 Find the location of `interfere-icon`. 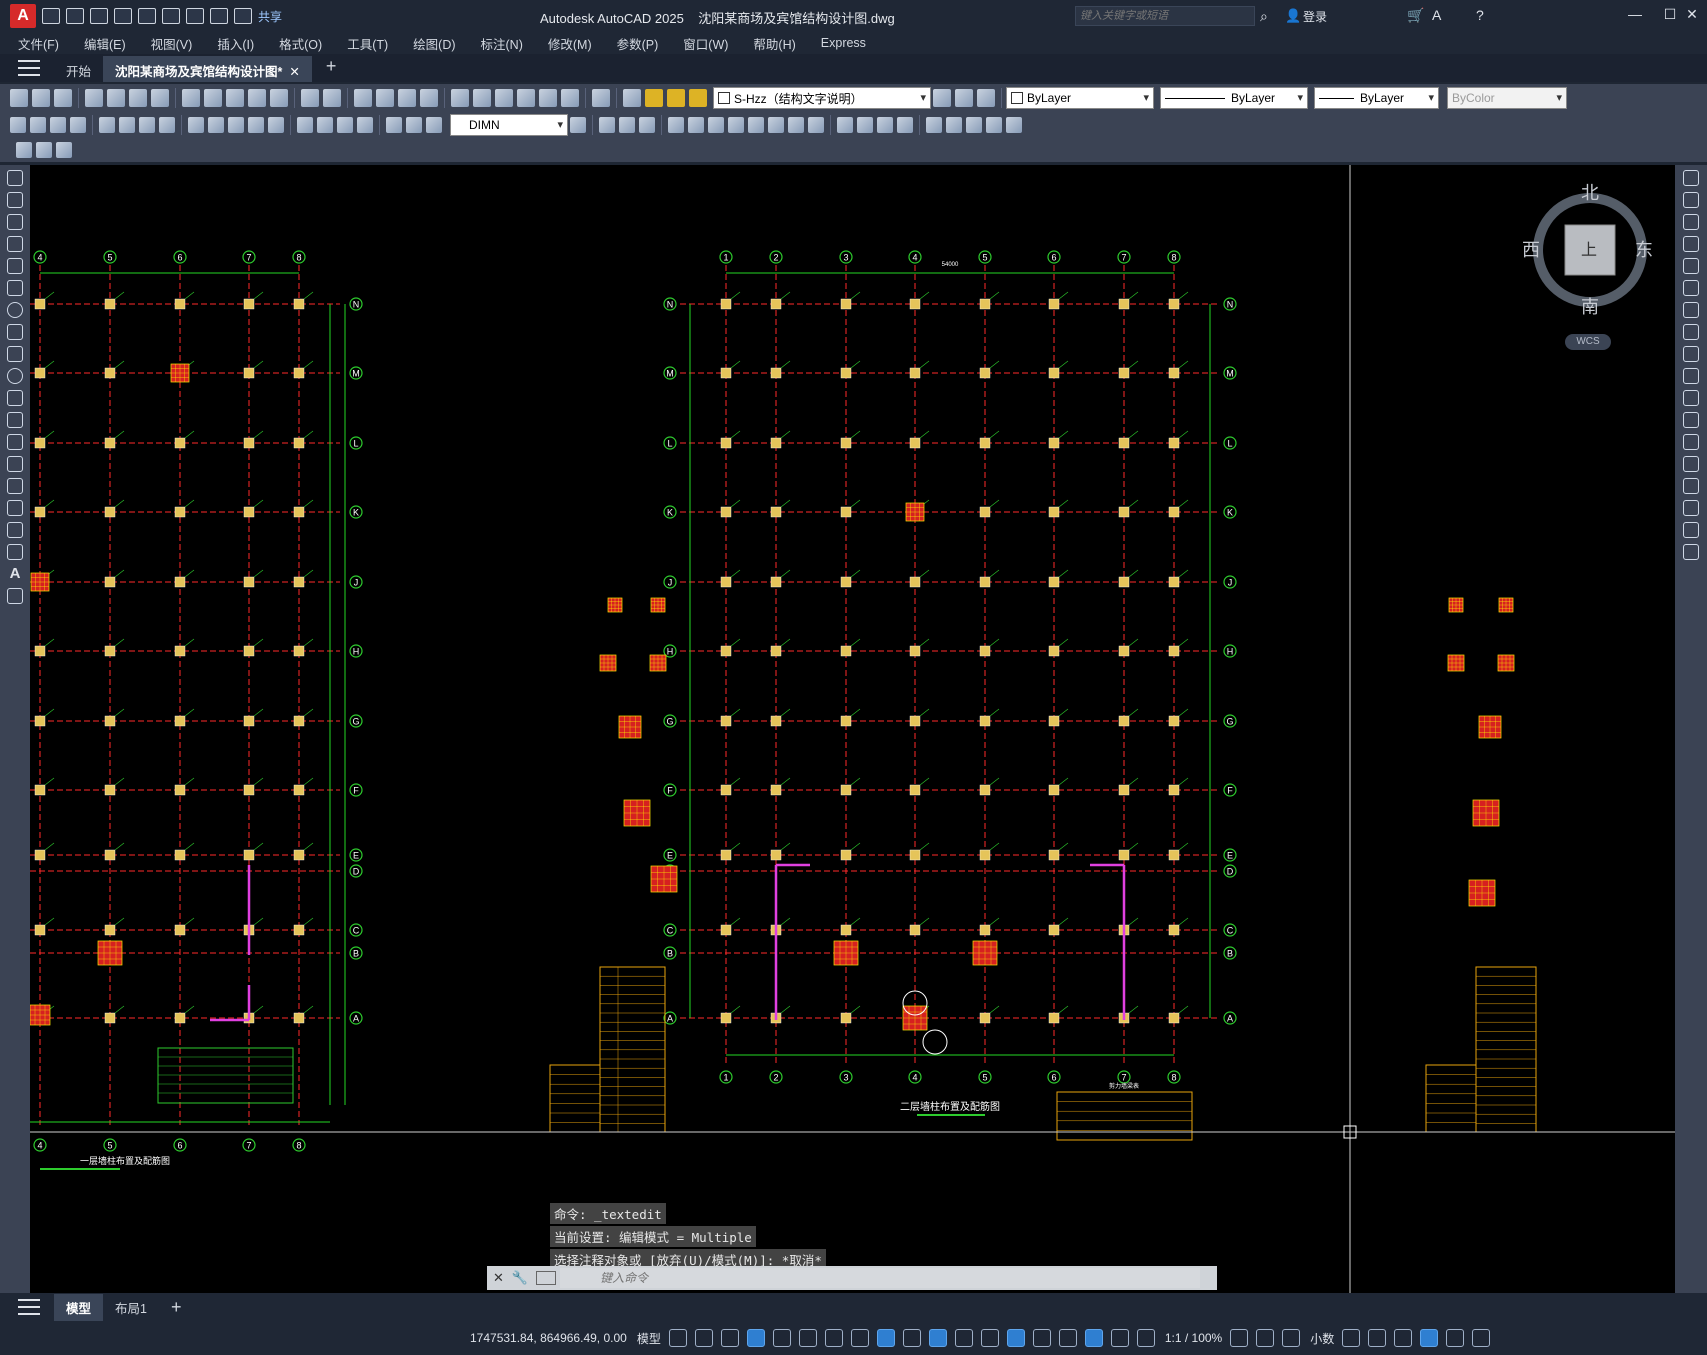

interfere-icon is located at coordinates (885, 125).